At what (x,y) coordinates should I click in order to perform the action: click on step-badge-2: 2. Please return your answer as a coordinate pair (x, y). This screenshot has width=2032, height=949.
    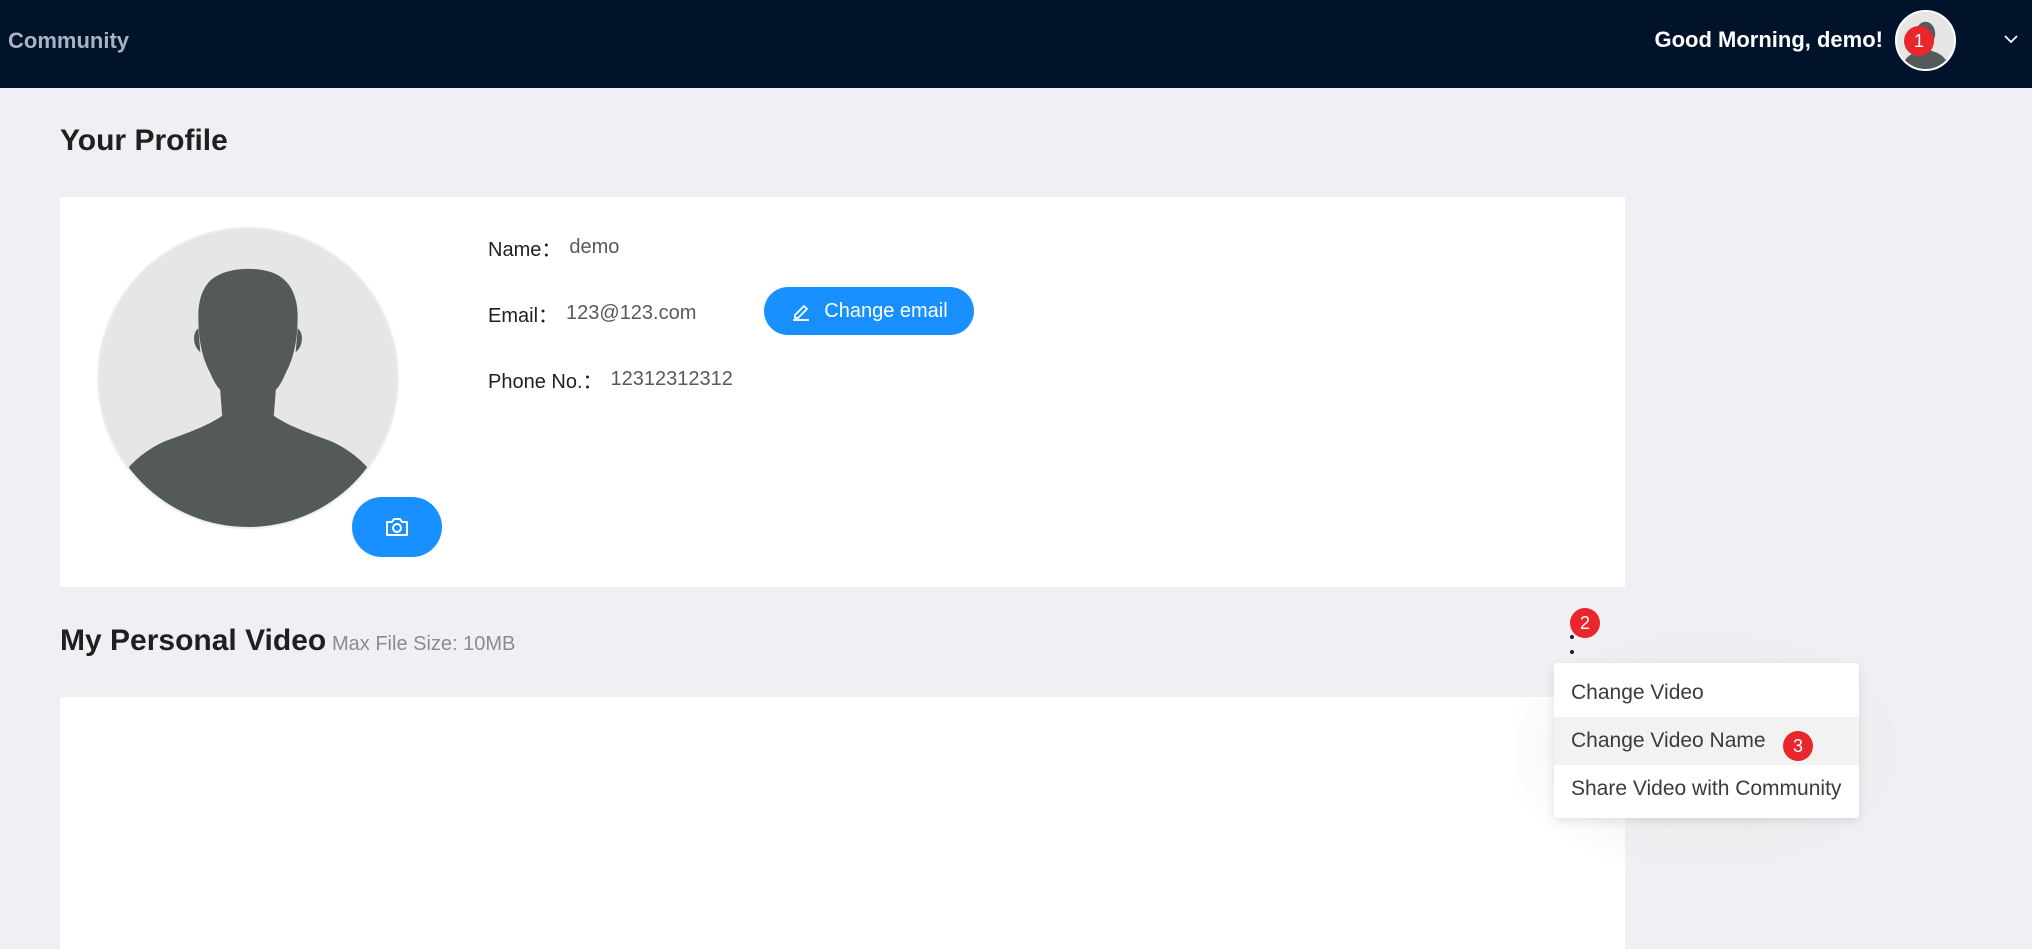
    Looking at the image, I should click on (1585, 623).